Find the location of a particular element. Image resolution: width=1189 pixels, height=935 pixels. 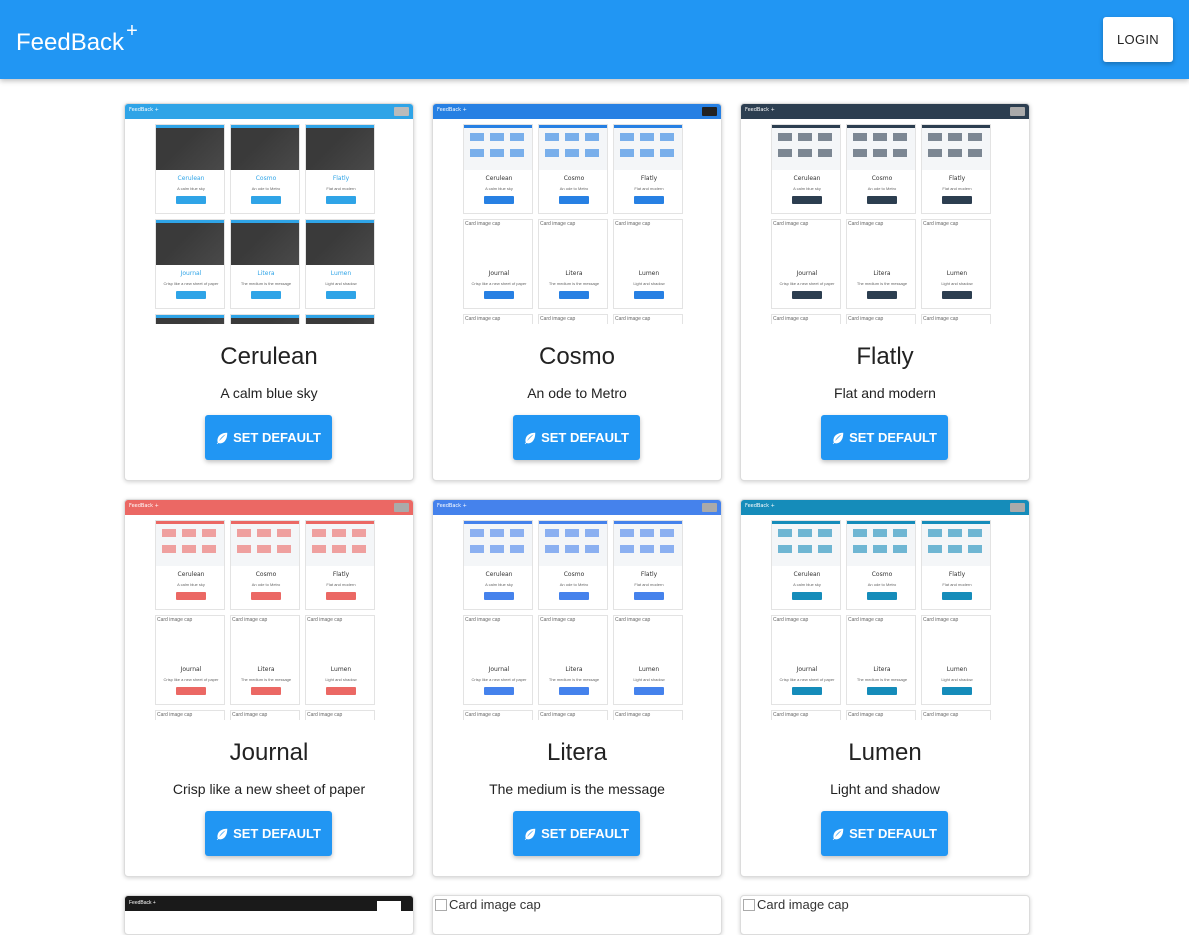

login-button: LOGIN is located at coordinates (1138, 39).